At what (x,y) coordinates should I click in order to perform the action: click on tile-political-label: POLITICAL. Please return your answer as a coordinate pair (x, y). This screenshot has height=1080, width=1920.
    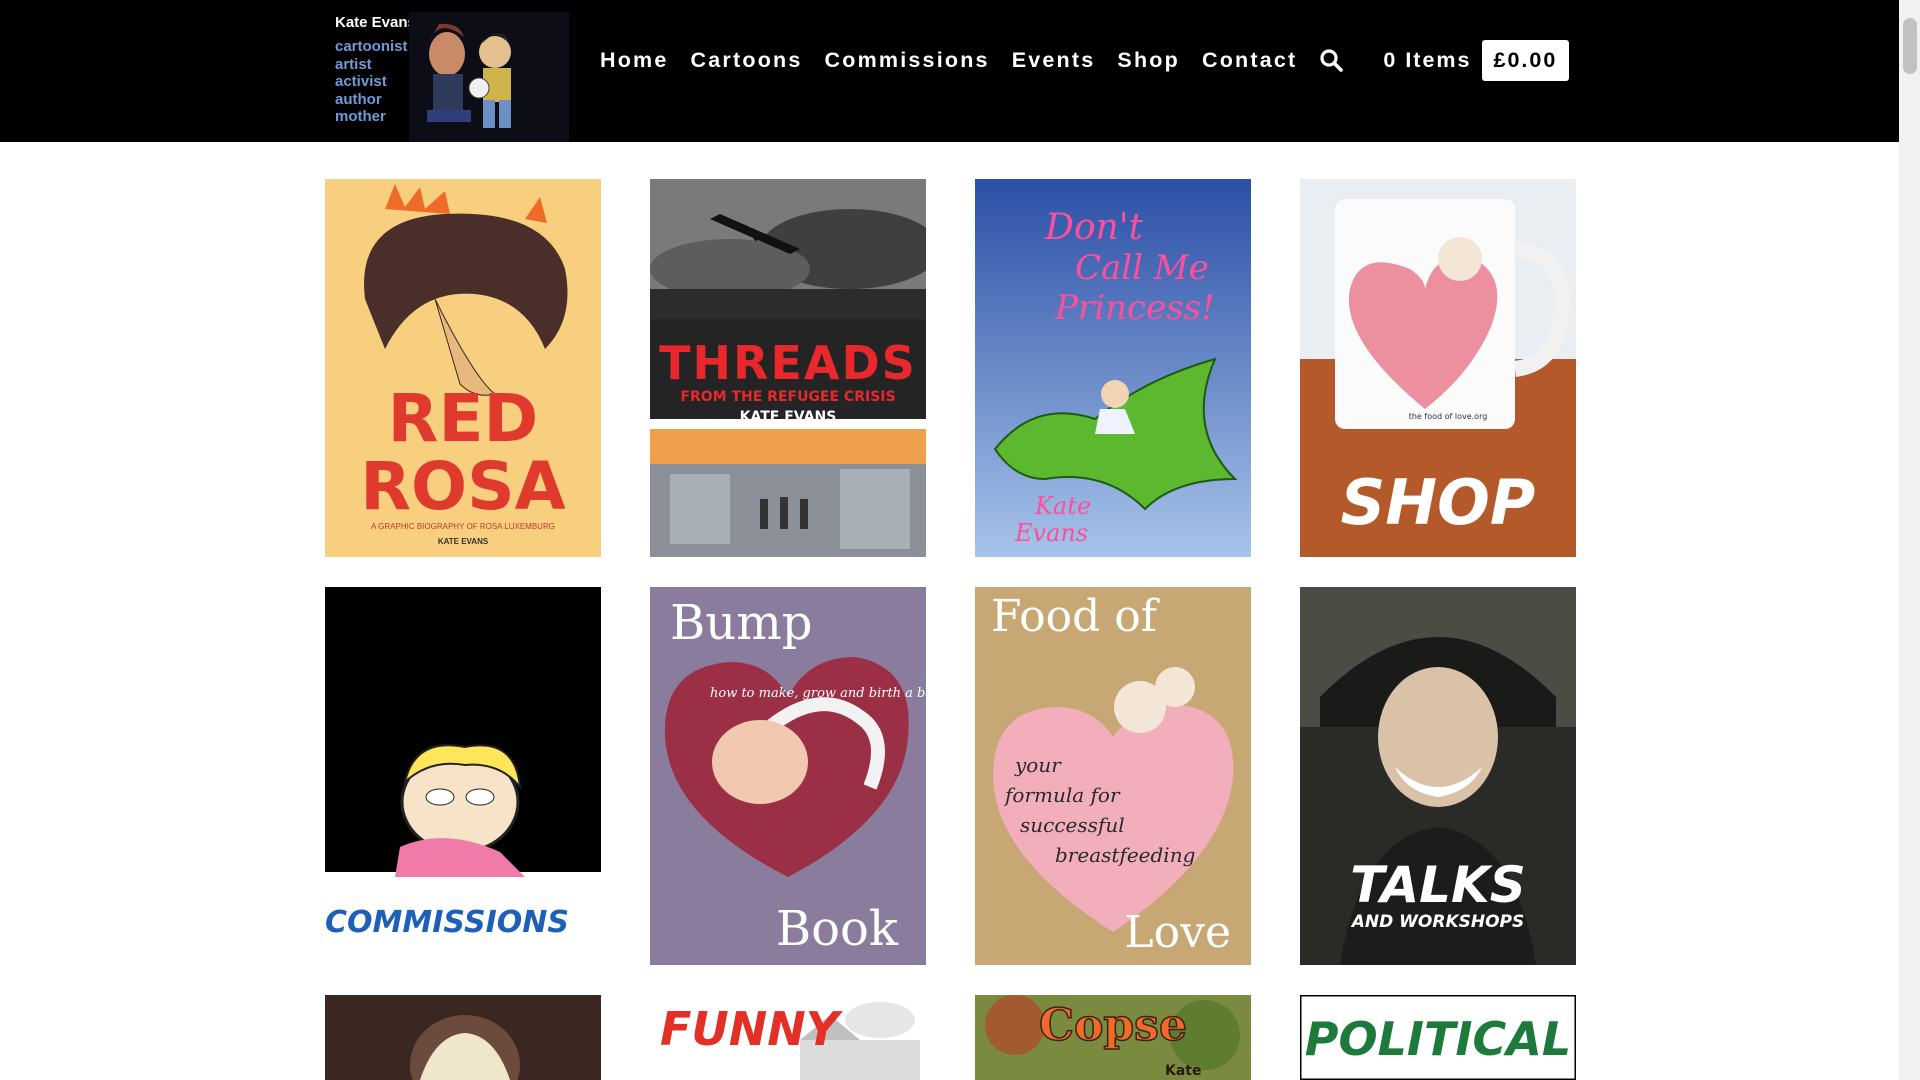
    Looking at the image, I should click on (1438, 1039).